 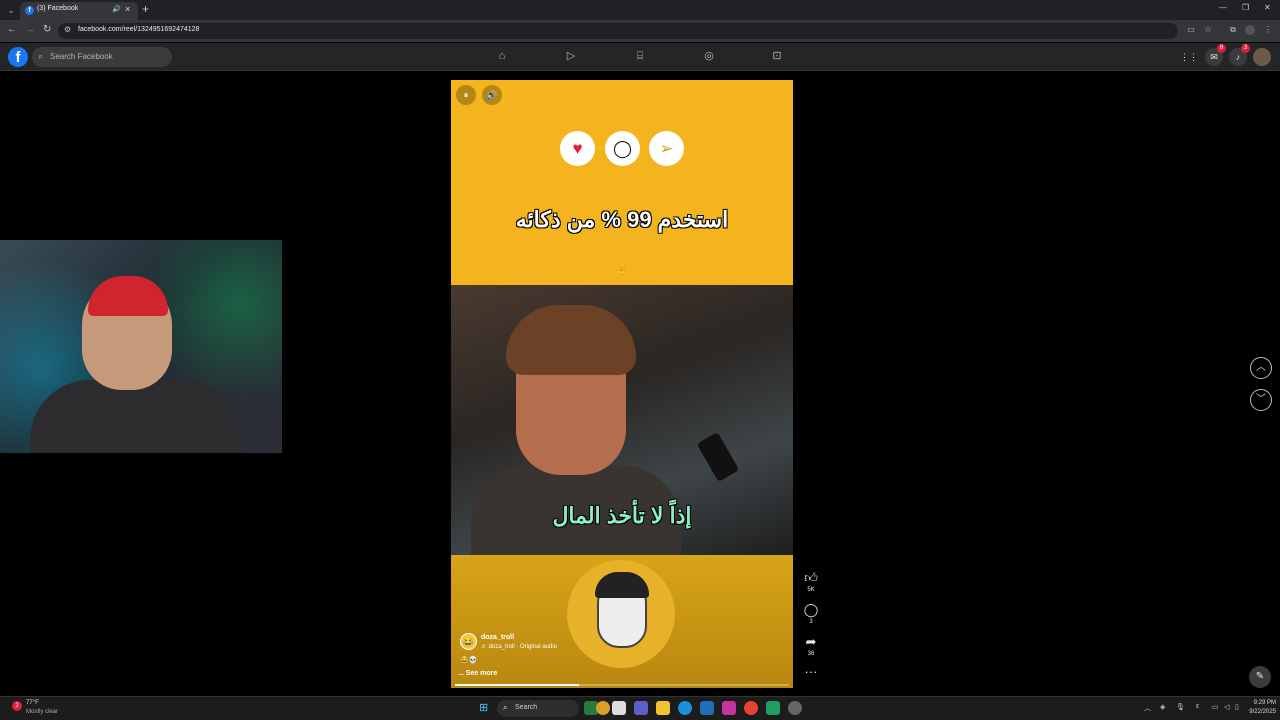 What do you see at coordinates (571, 56) in the screenshot?
I see `video-icon: ▷` at bounding box center [571, 56].